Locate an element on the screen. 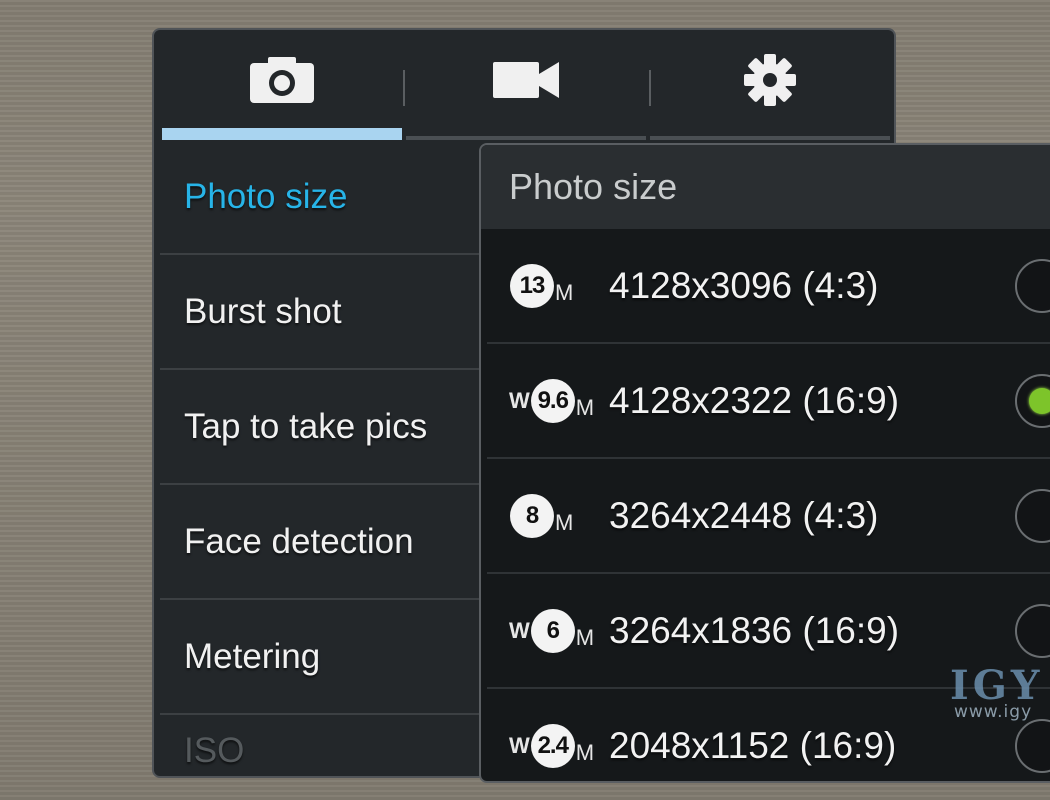 The image size is (1050, 800). tab-camera is located at coordinates (282, 85).